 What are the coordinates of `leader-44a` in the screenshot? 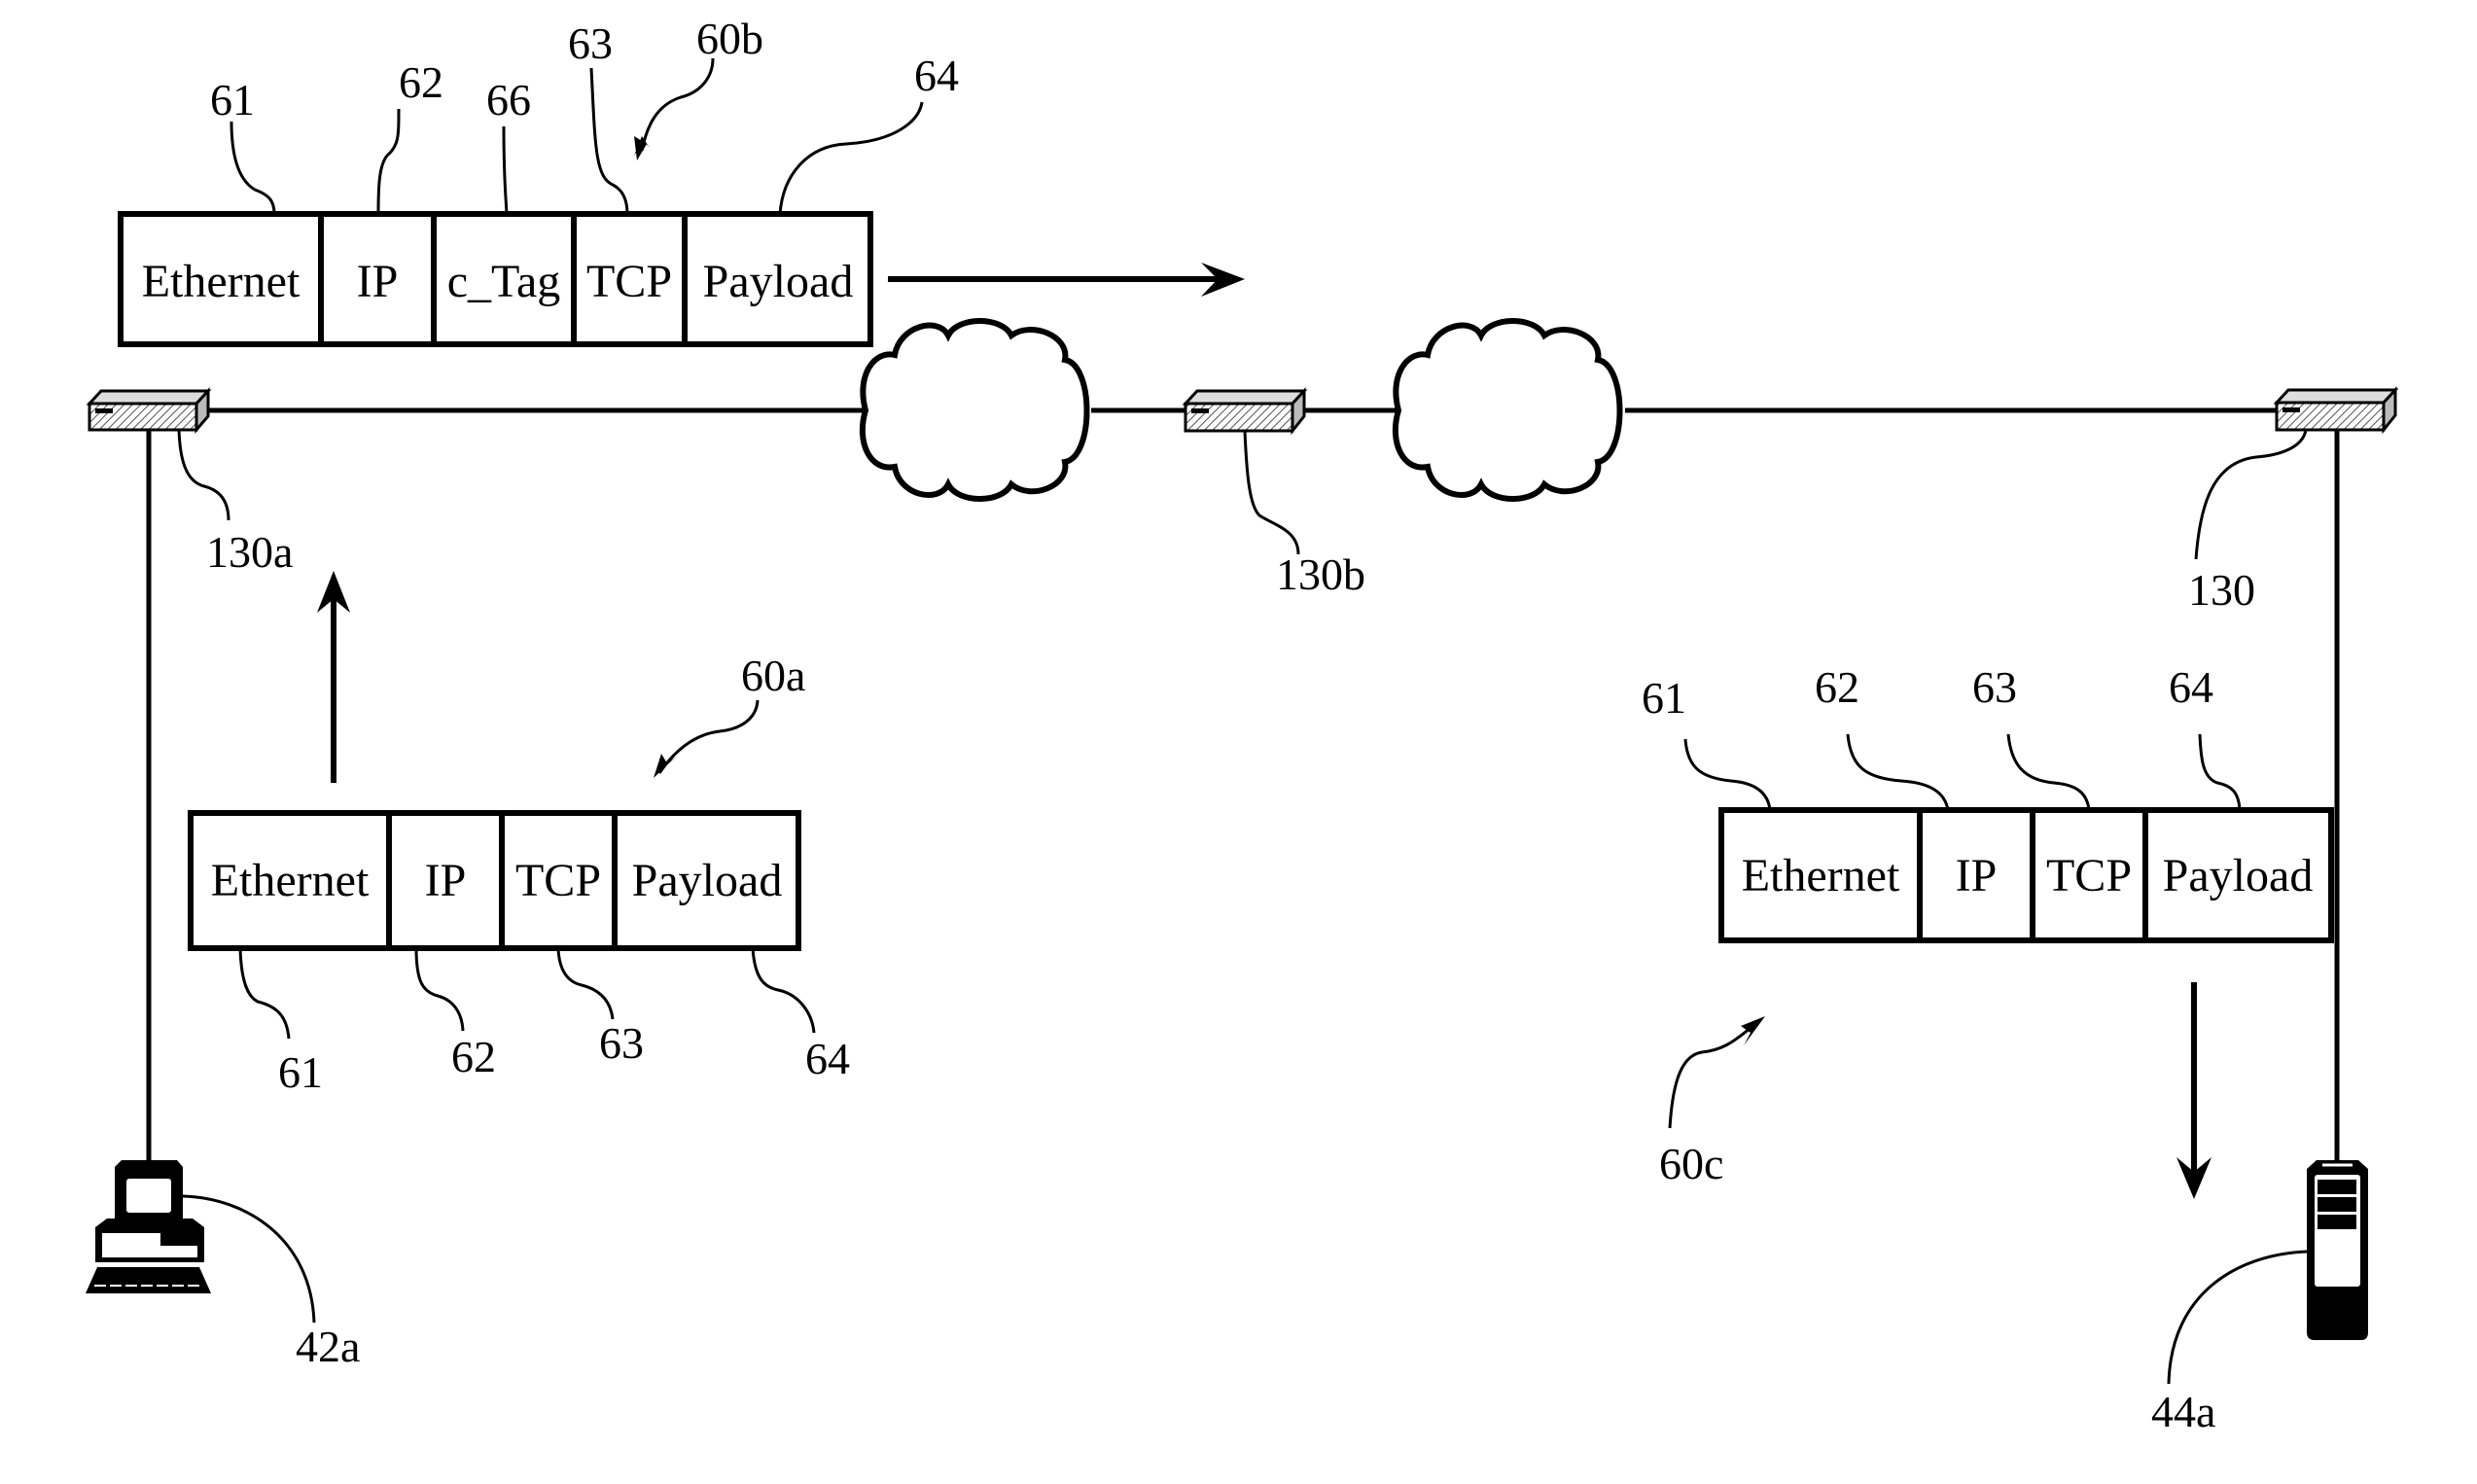 It's located at (2237, 1318).